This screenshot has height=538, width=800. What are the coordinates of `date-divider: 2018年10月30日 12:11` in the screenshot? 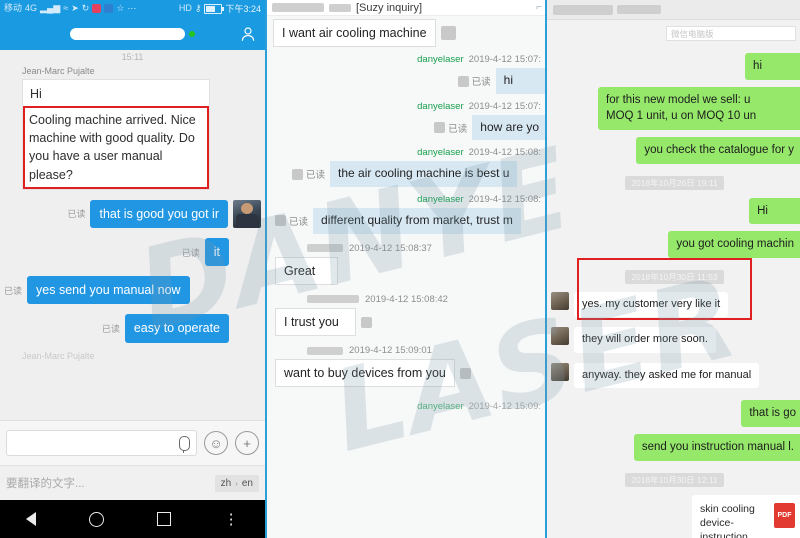 It's located at (673, 479).